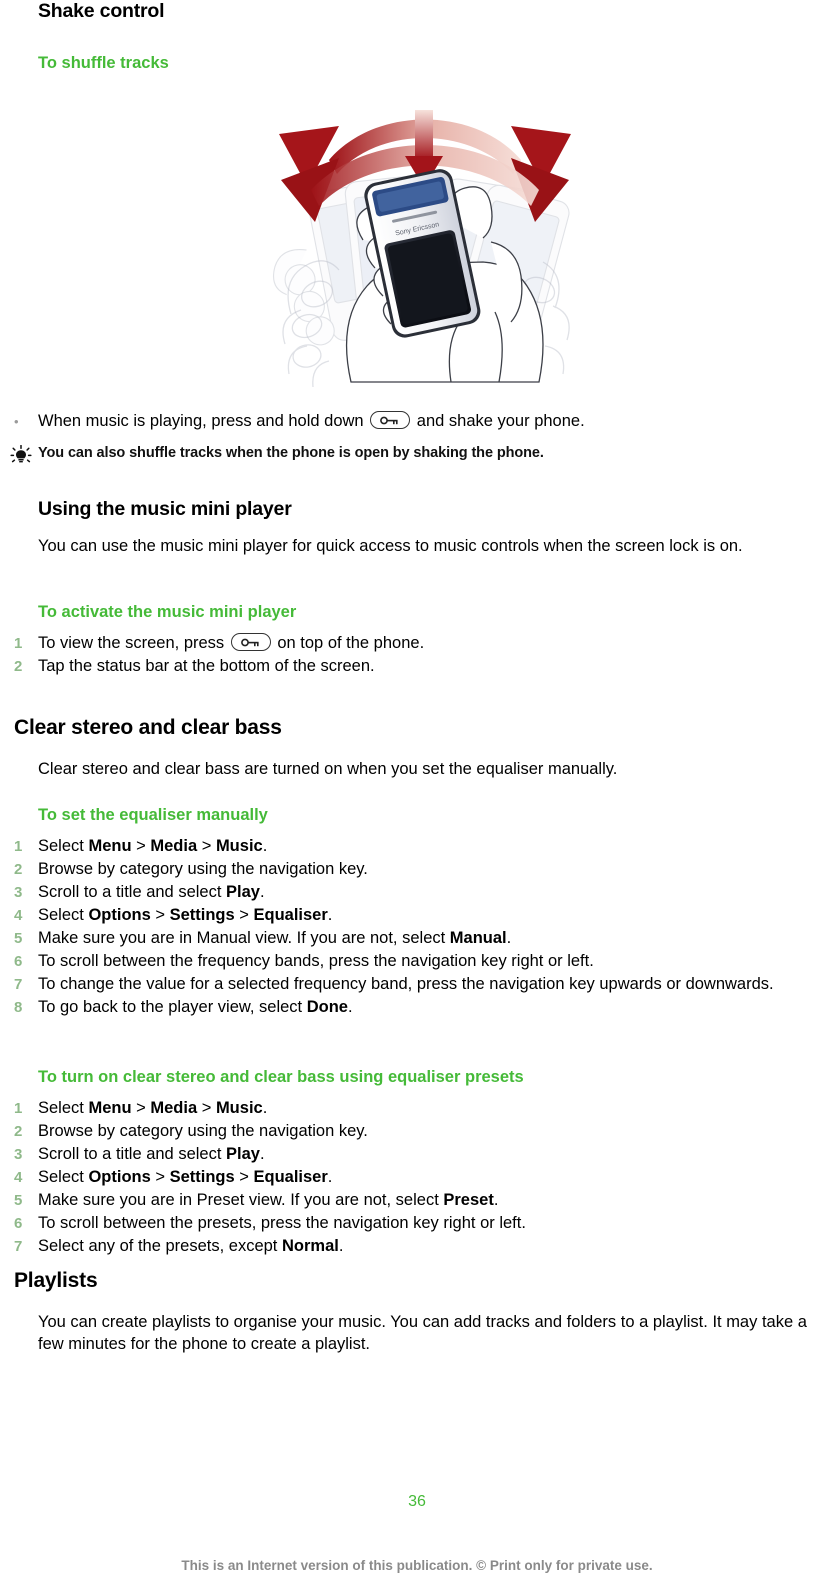 This screenshot has height=1591, width=834. I want to click on section-title-music-mini-player: Using the music mini player, so click(165, 509).